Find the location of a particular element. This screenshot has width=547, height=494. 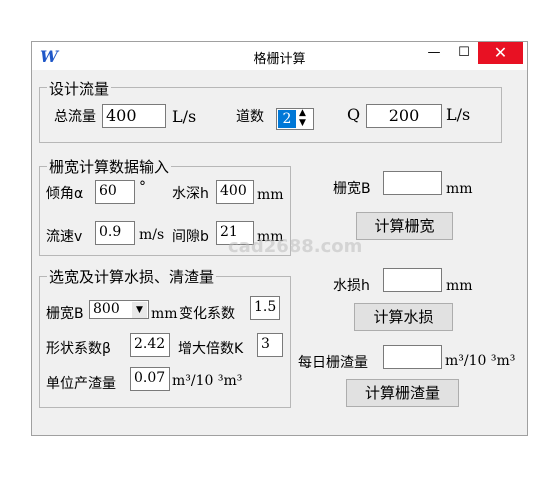

slag-result-unit: m³/10 ³m³ is located at coordinates (480, 361).